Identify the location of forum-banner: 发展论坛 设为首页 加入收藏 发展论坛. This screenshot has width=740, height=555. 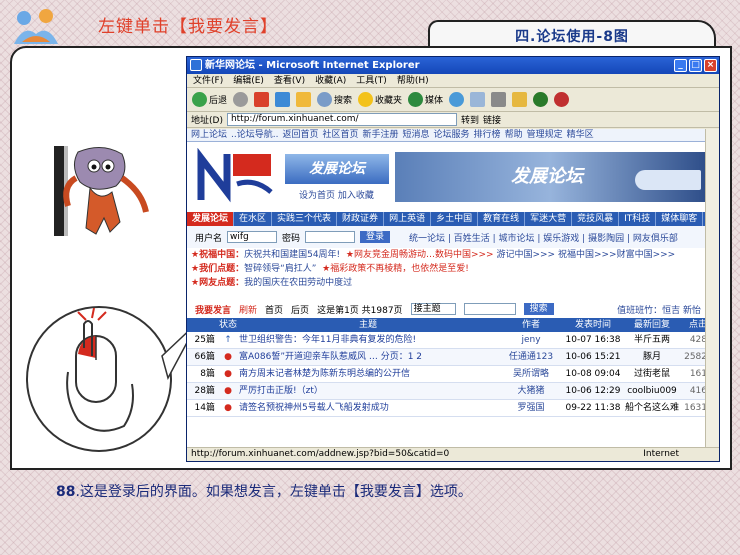
(447, 177).